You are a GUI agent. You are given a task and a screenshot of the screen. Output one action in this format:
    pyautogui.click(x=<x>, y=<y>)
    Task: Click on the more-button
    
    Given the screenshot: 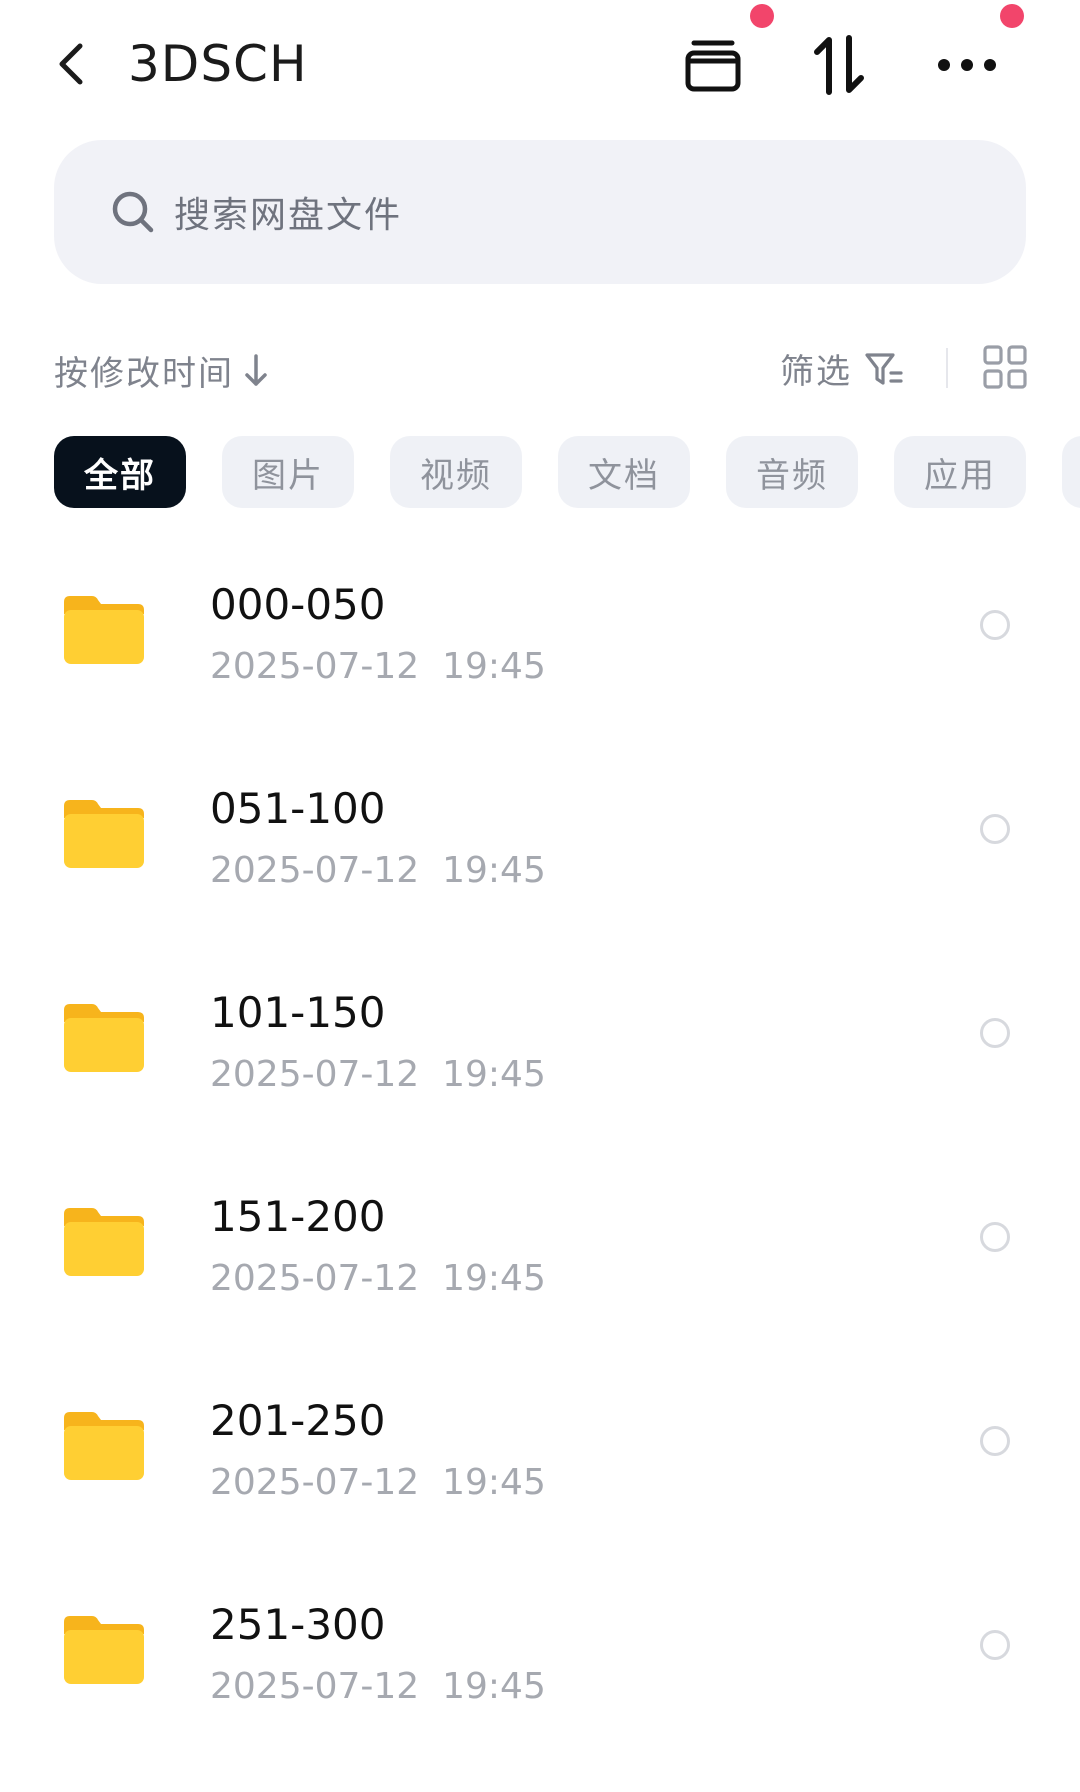 What is the action you would take?
    pyautogui.click(x=967, y=65)
    